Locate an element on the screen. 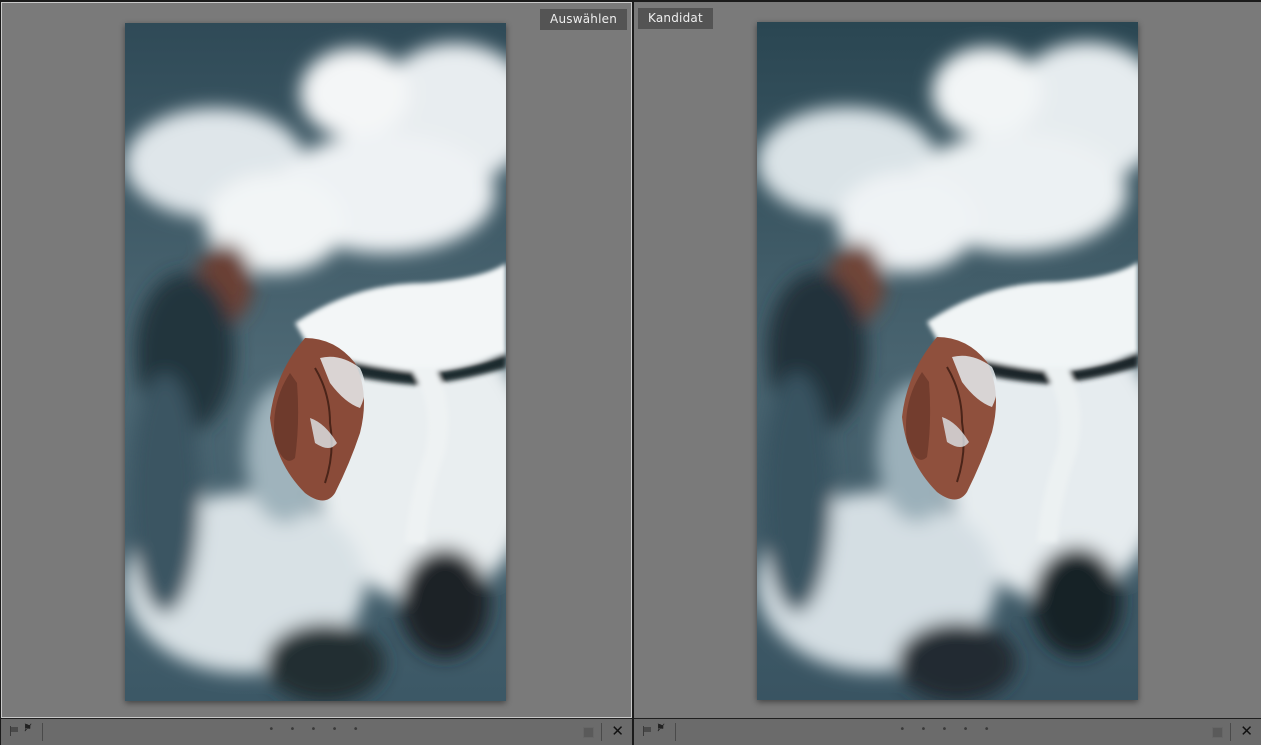  candidate-toolbar: ⚑̸ • • • • • ✕ is located at coordinates (947, 731).